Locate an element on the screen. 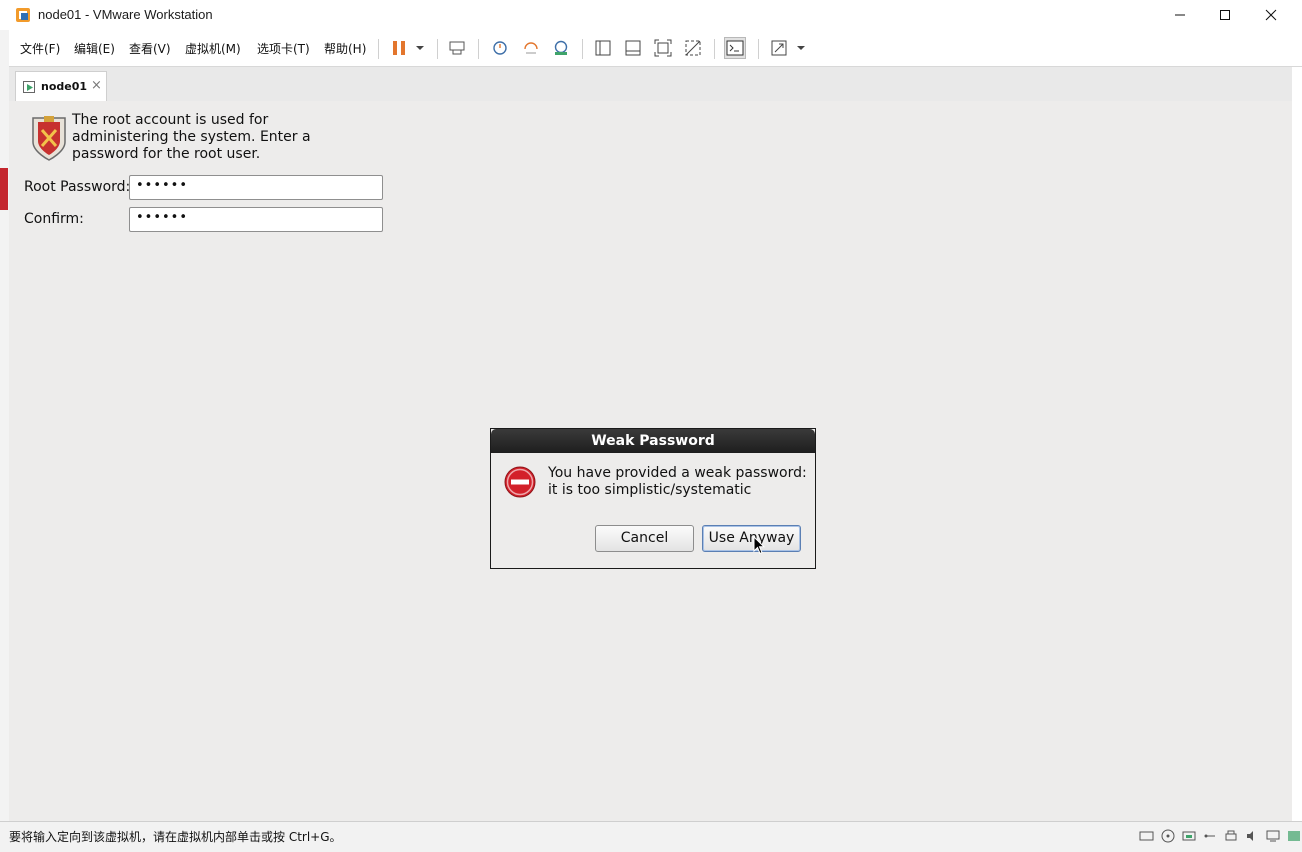  cd-drive-icon is located at coordinates (1167, 835).